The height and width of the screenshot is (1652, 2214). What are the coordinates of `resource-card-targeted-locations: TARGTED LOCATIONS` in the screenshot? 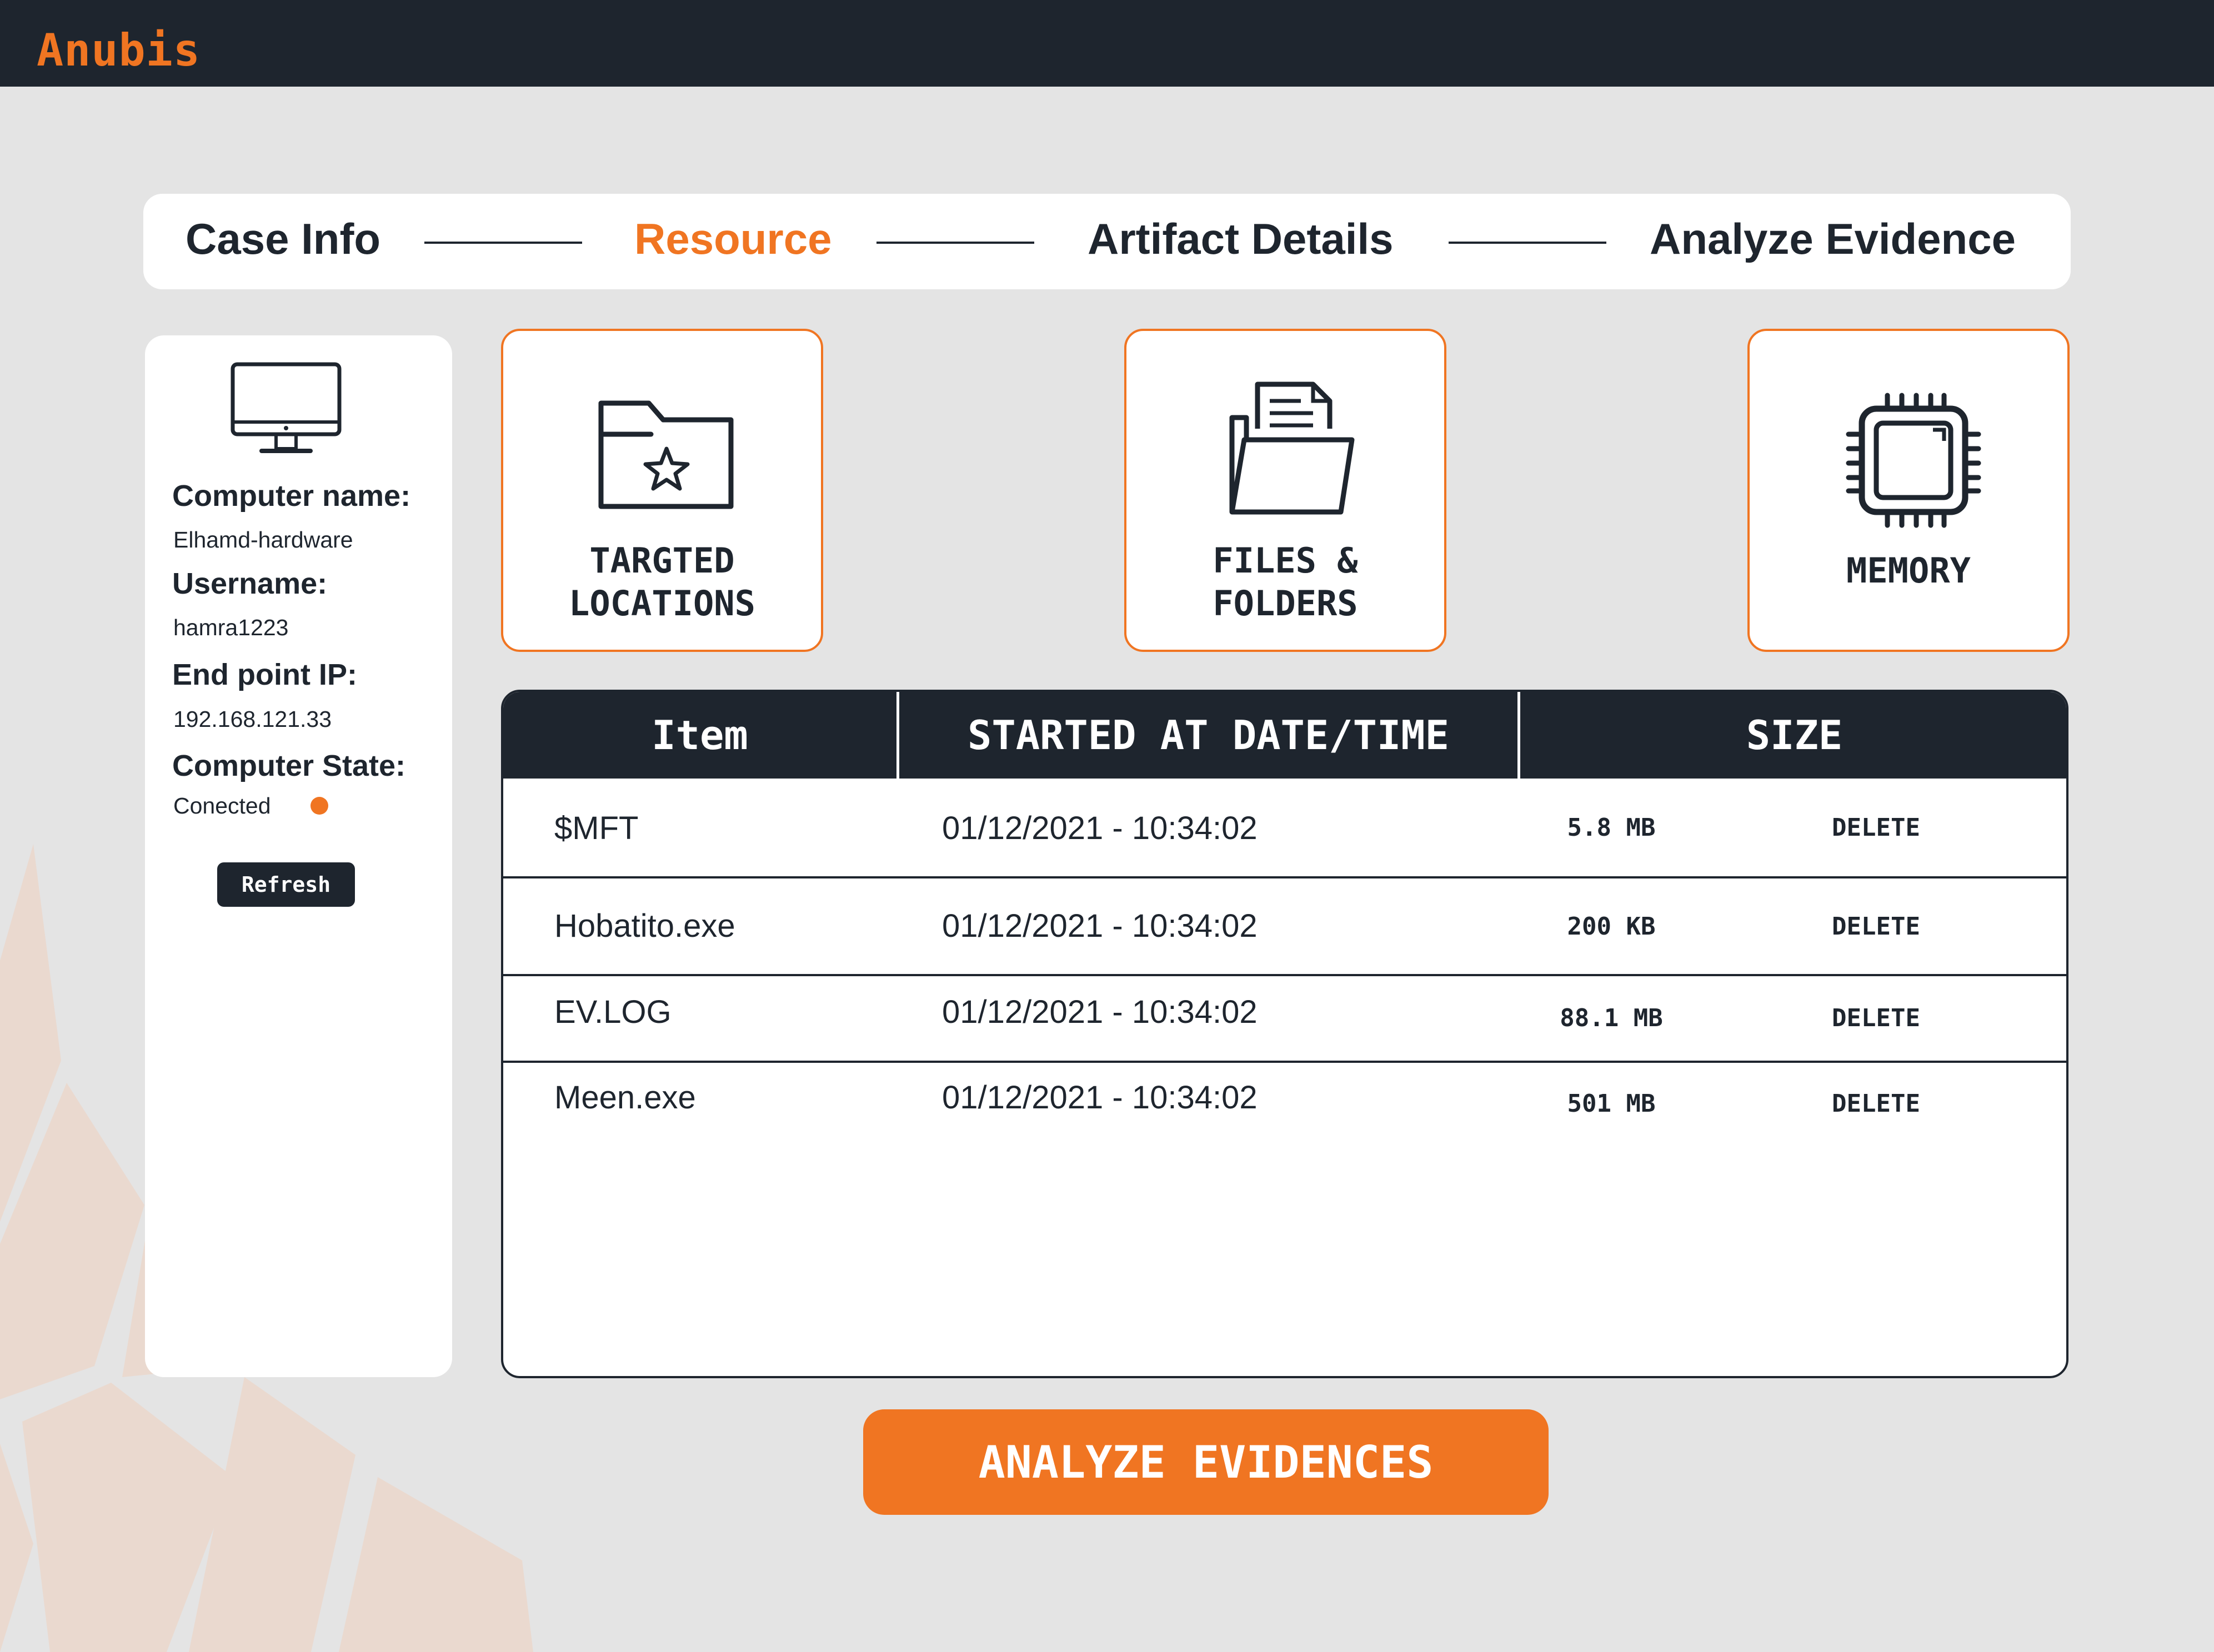 It's located at (662, 490).